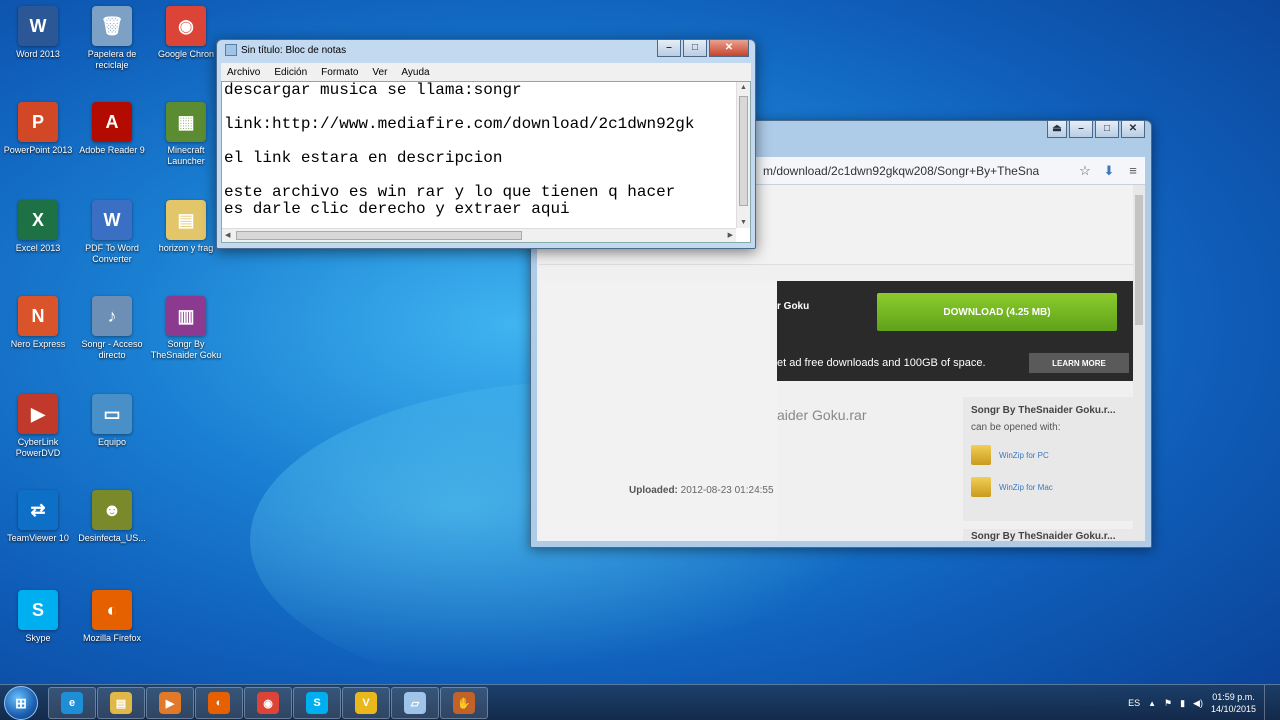 Image resolution: width=1280 pixels, height=720 pixels. Describe the element at coordinates (111, 638) in the screenshot. I see `desktop-icon-label: Mozilla Firefox` at that location.